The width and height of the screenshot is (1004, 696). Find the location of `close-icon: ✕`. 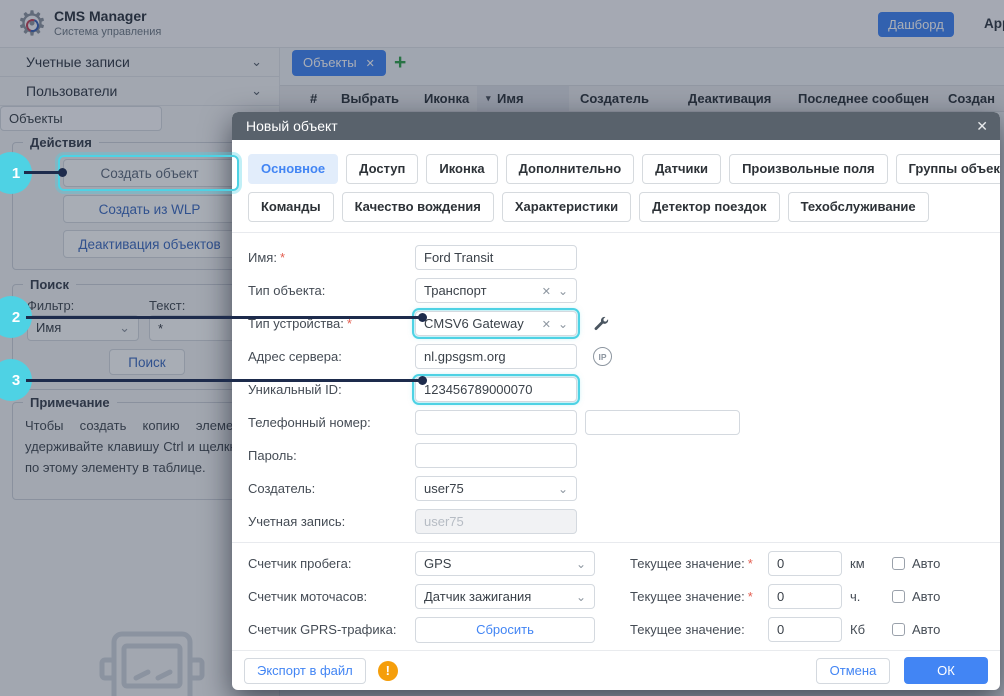

close-icon: ✕ is located at coordinates (982, 126).